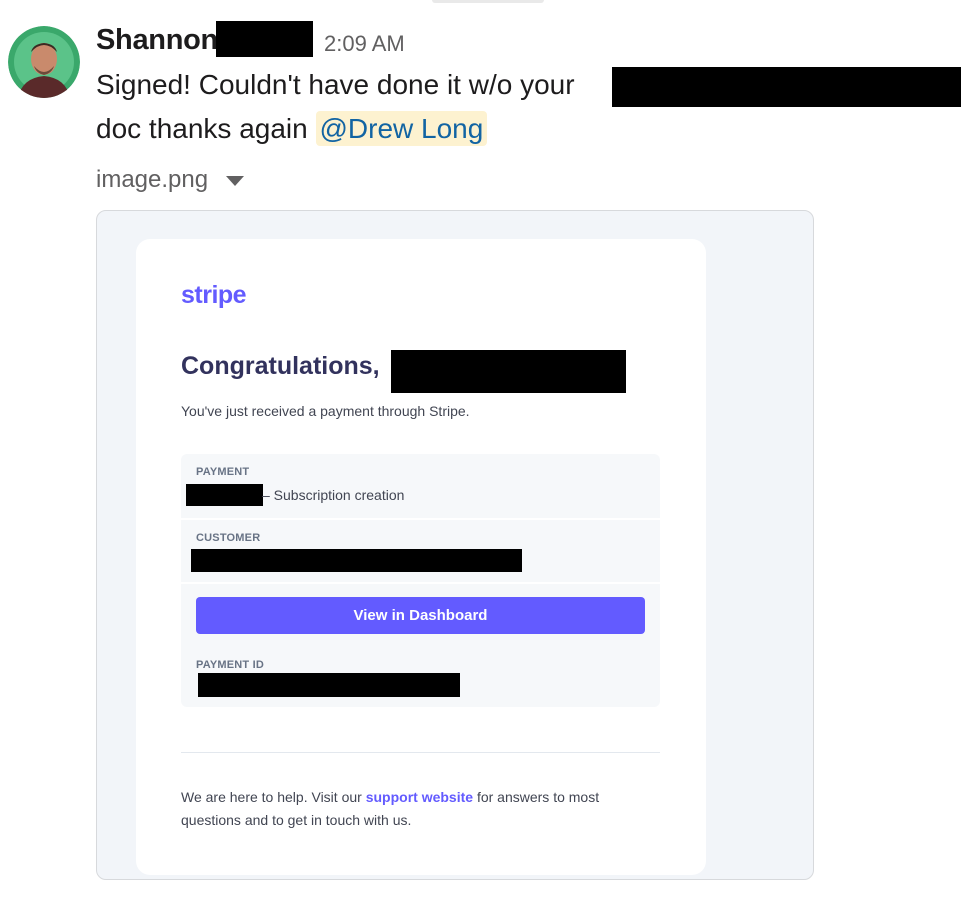  I want to click on avatar-image, so click(44, 62).